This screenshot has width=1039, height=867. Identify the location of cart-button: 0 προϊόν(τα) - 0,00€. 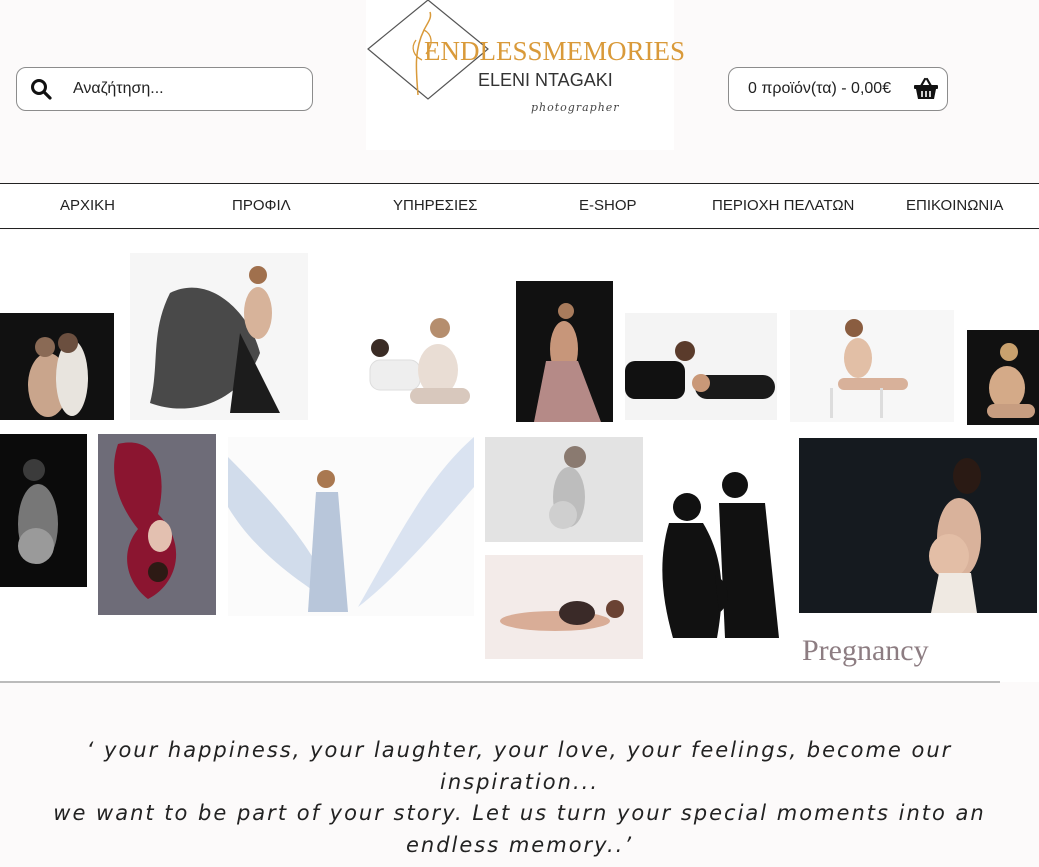
(838, 89).